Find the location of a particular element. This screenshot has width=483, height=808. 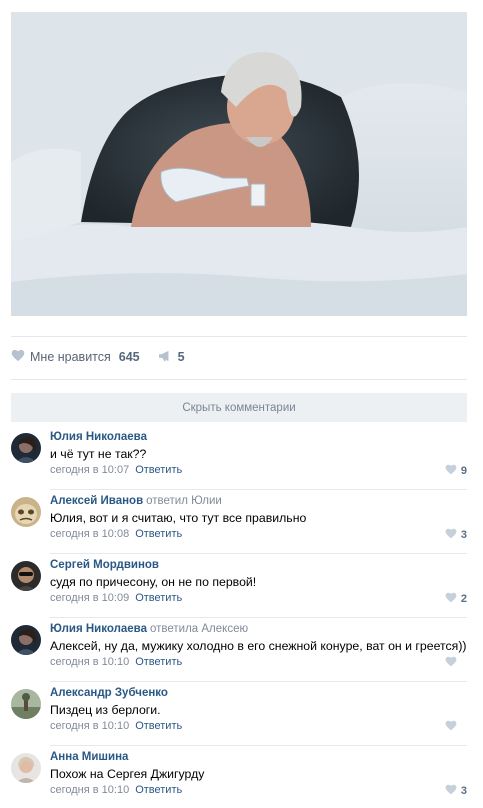

like-label: Мне нравится is located at coordinates (70, 357).